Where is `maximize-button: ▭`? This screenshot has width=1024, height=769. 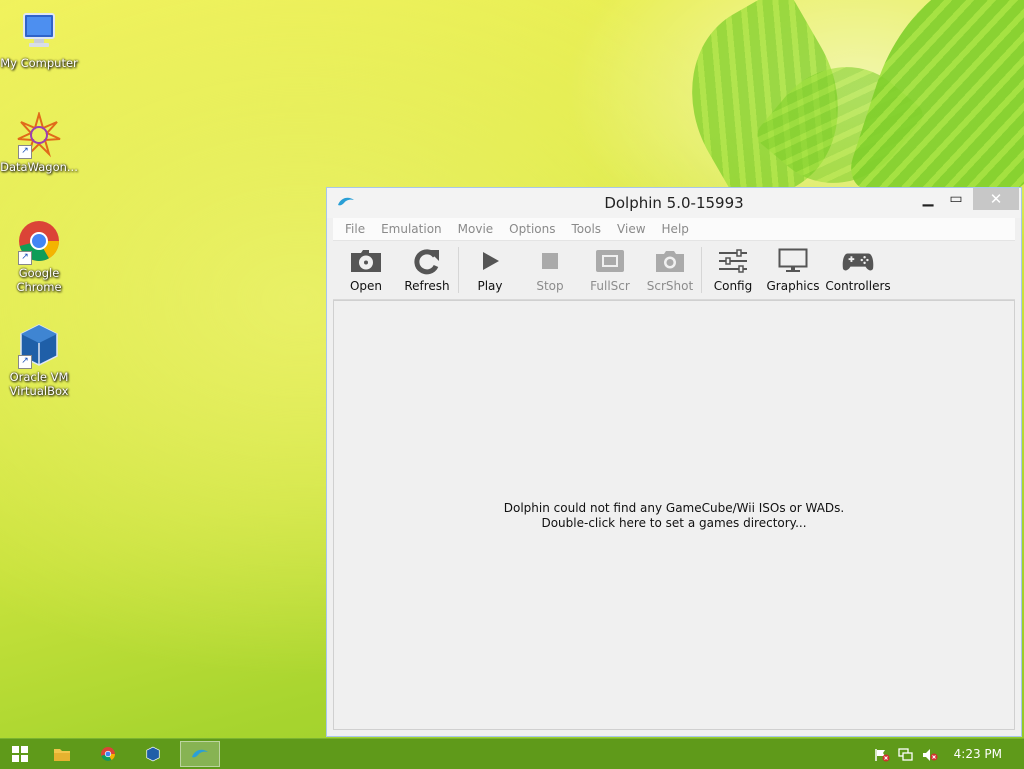 maximize-button: ▭ is located at coordinates (956, 199).